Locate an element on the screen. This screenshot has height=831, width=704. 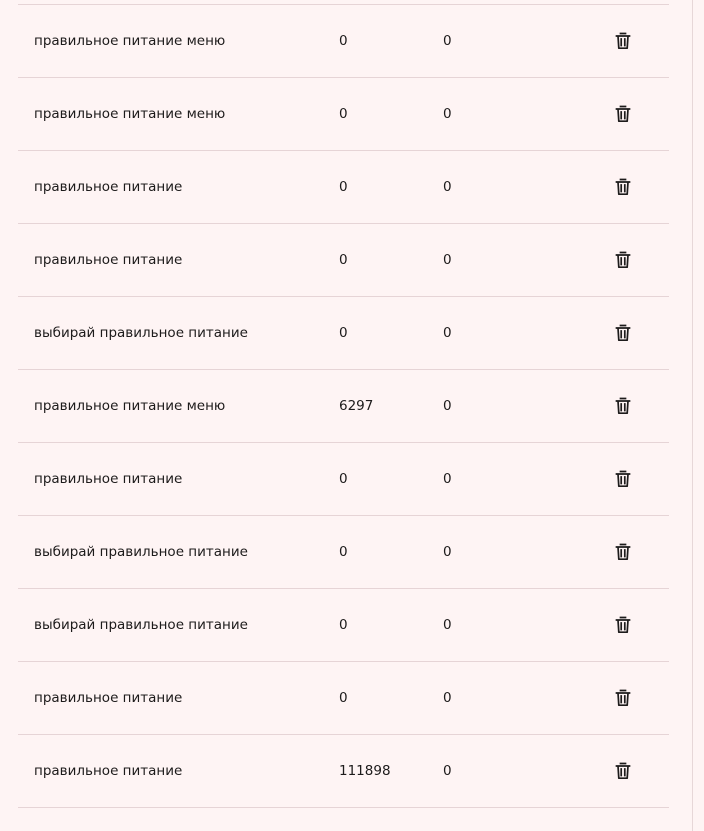
table-row: правильное питание меню 6297 0 is located at coordinates (343, 406).